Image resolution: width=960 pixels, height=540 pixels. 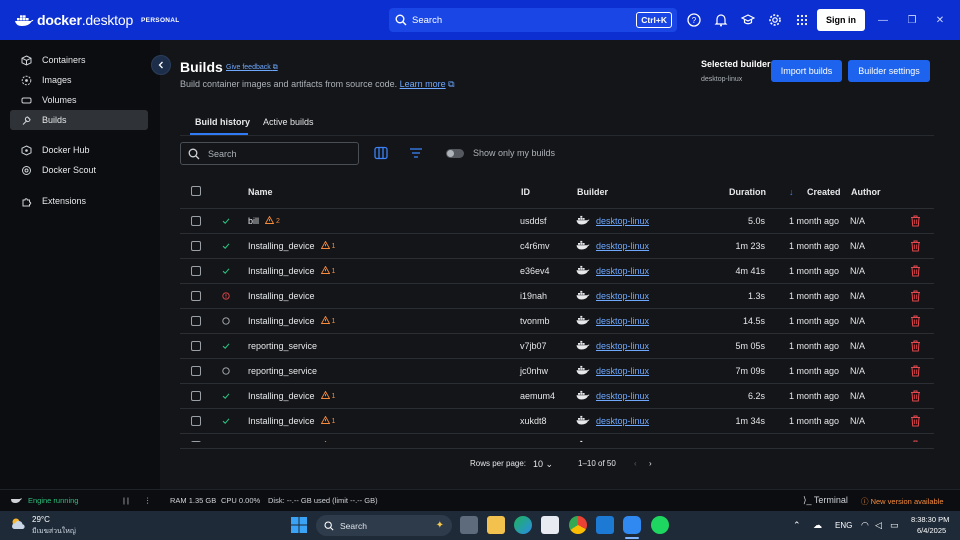 I want to click on column-created: Created, so click(x=824, y=192).